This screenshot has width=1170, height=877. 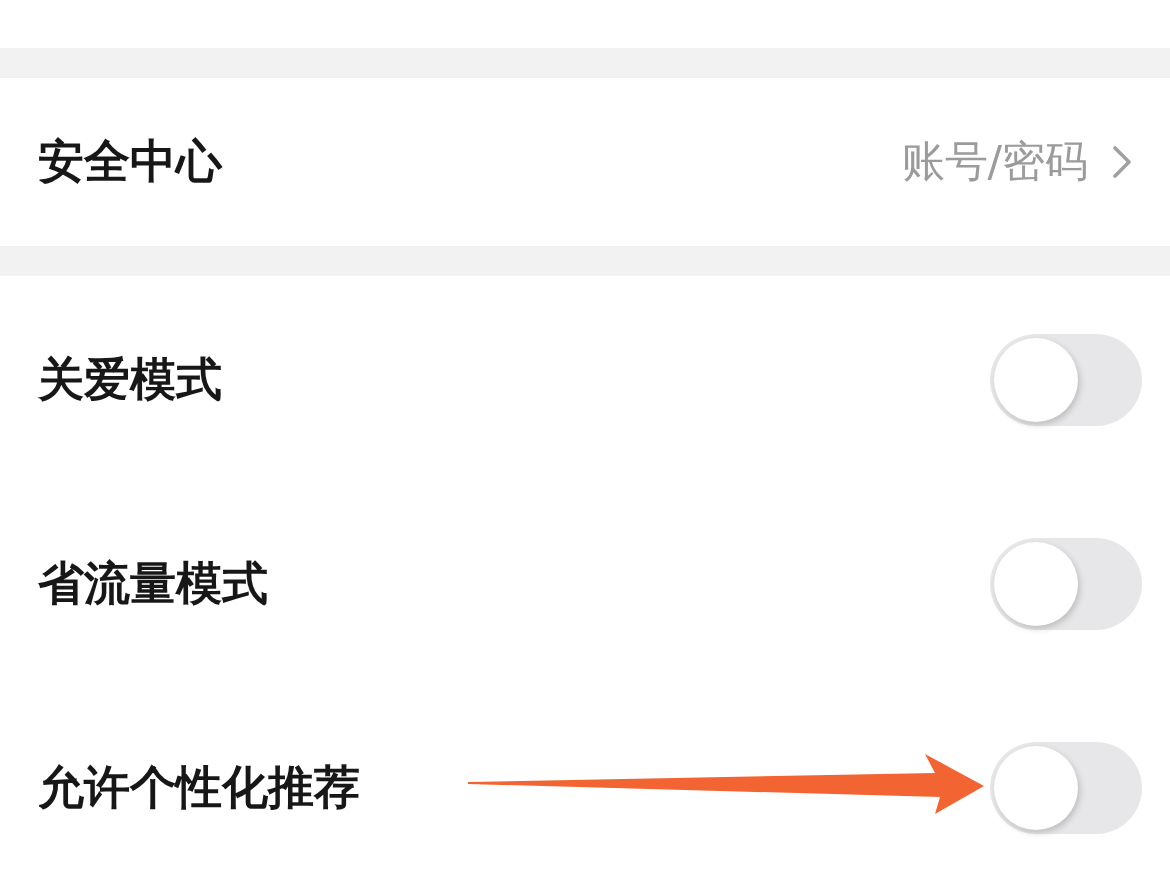 I want to click on row-value: 账号/密码, so click(x=994, y=161).